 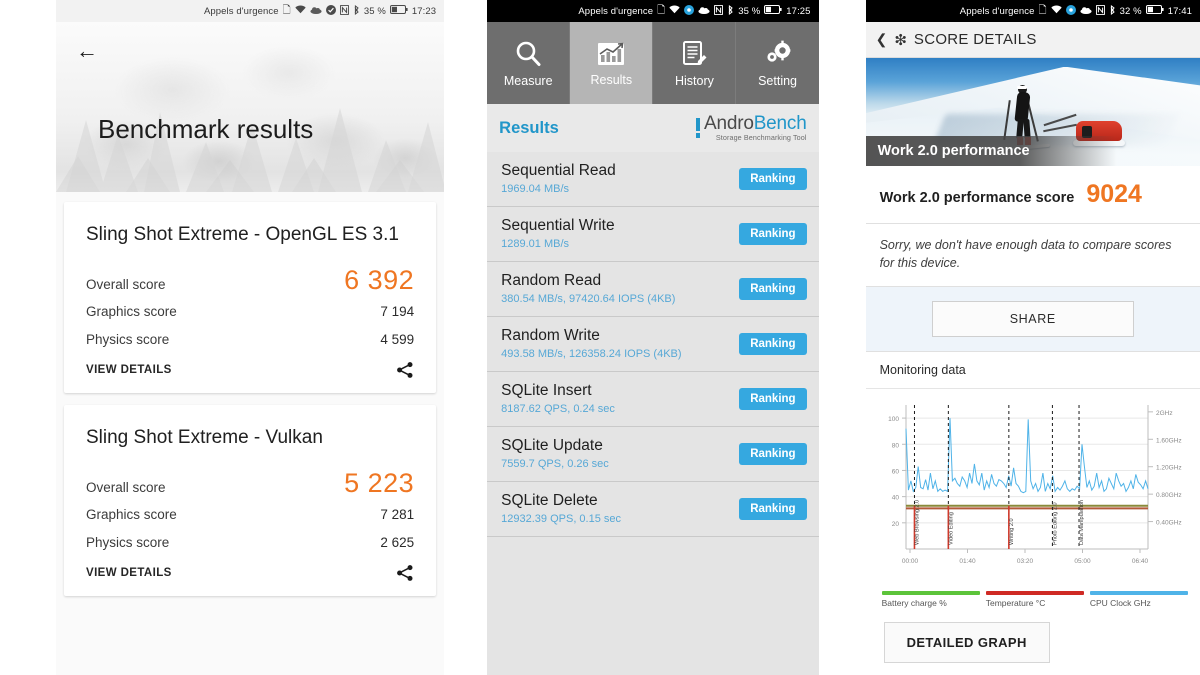 I want to click on graphics-score-label: Graphics score, so click(x=131, y=515).